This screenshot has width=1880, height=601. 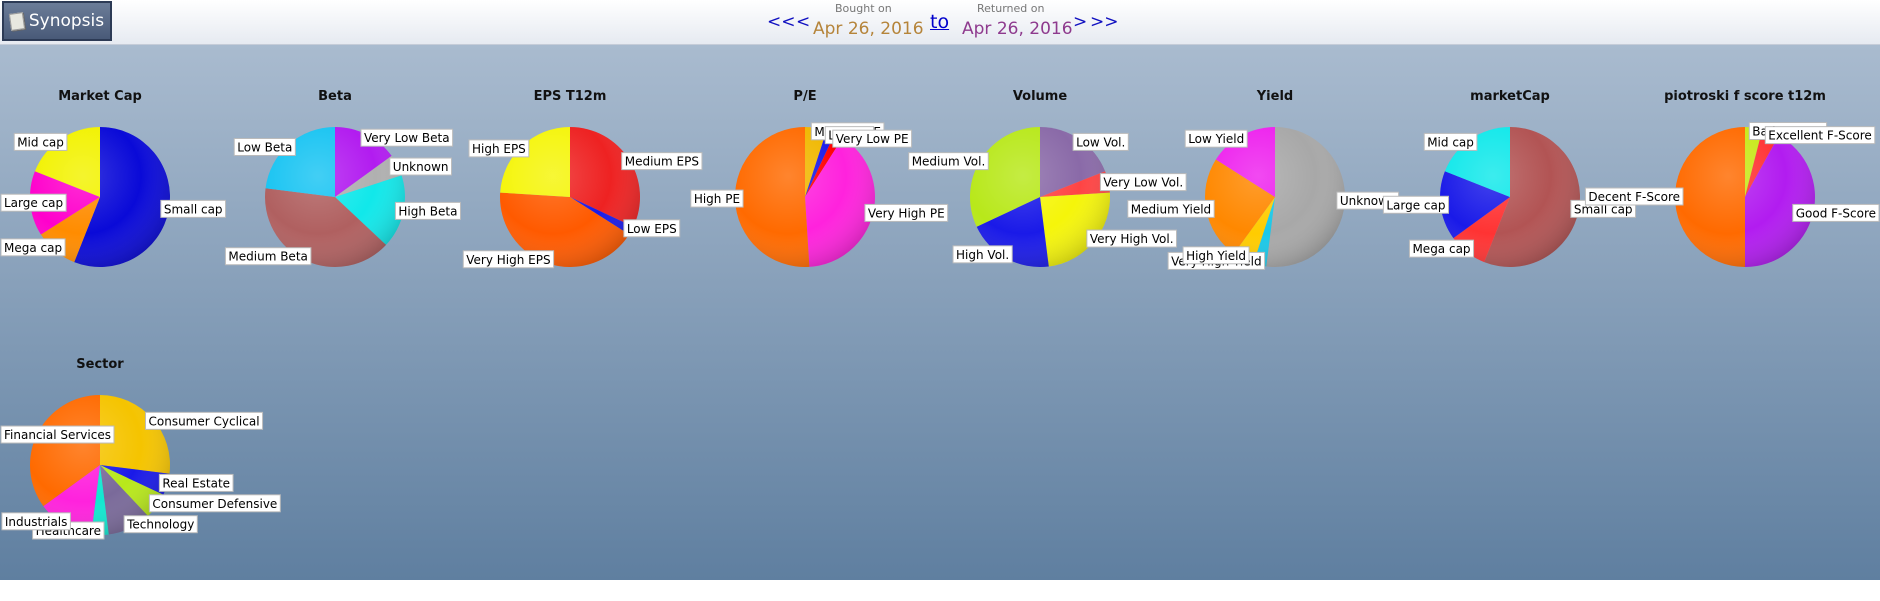 I want to click on slice-label-text: Medium Beta, so click(x=267, y=257).